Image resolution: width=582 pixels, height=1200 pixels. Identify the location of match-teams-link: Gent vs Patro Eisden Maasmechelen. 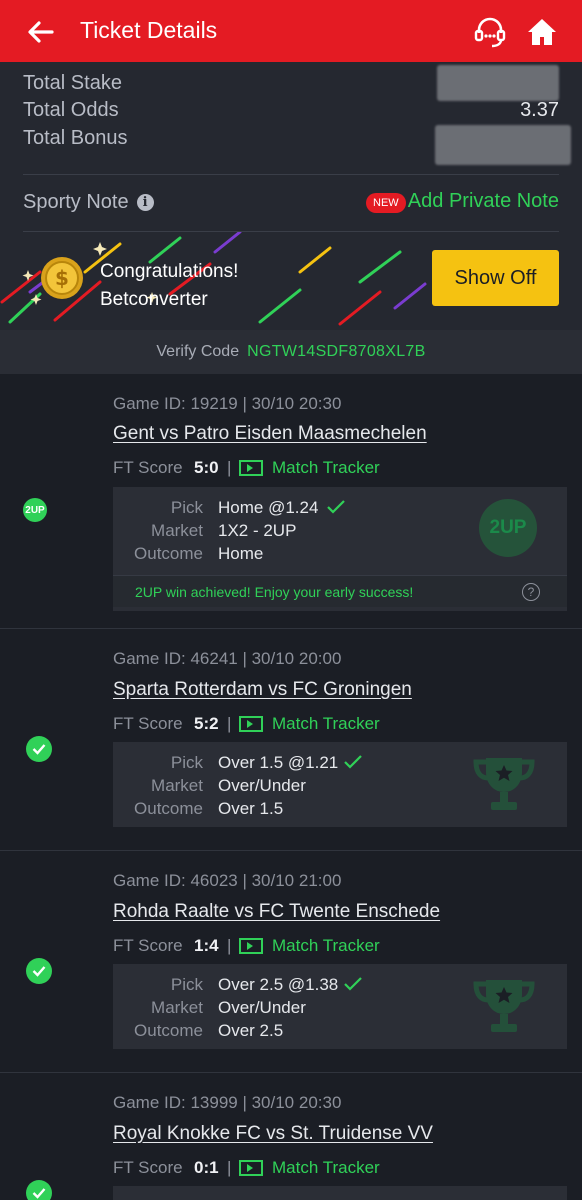
(270, 434).